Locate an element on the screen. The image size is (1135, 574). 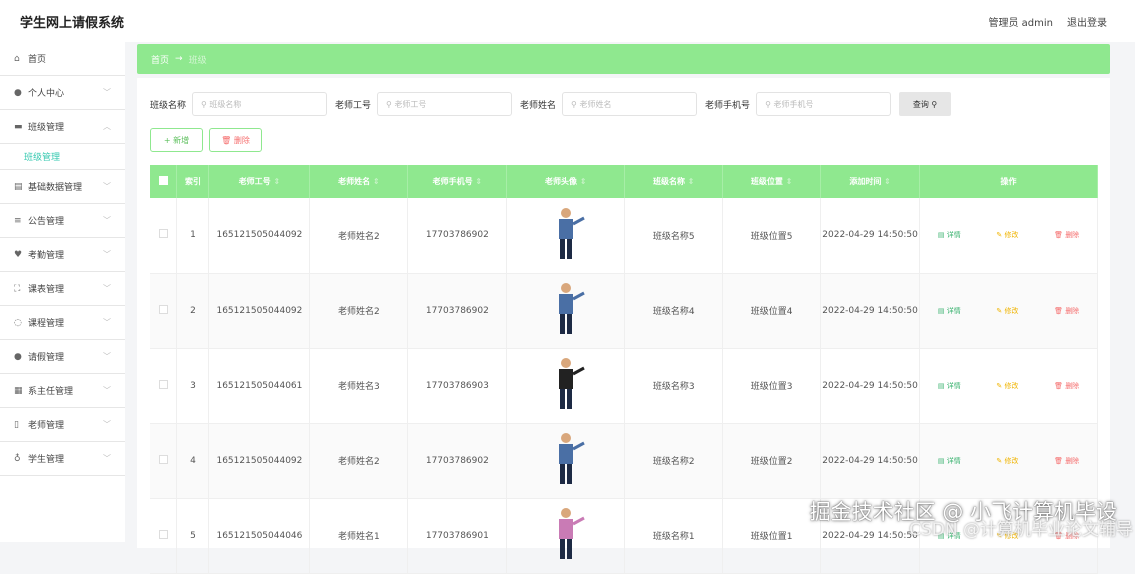
mic-icon: ♁ is located at coordinates (17, 458).